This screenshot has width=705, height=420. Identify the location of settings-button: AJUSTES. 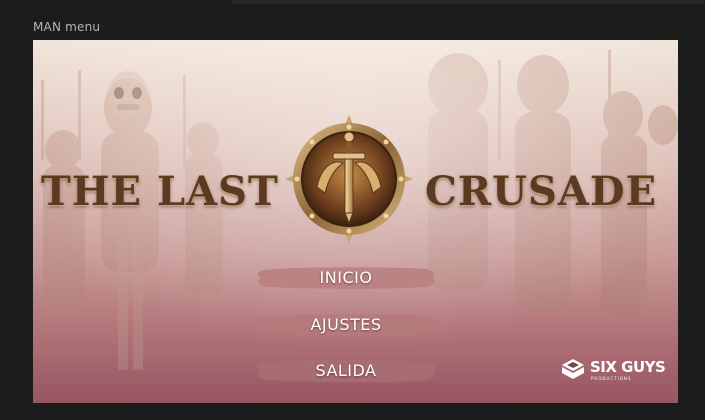
(346, 325).